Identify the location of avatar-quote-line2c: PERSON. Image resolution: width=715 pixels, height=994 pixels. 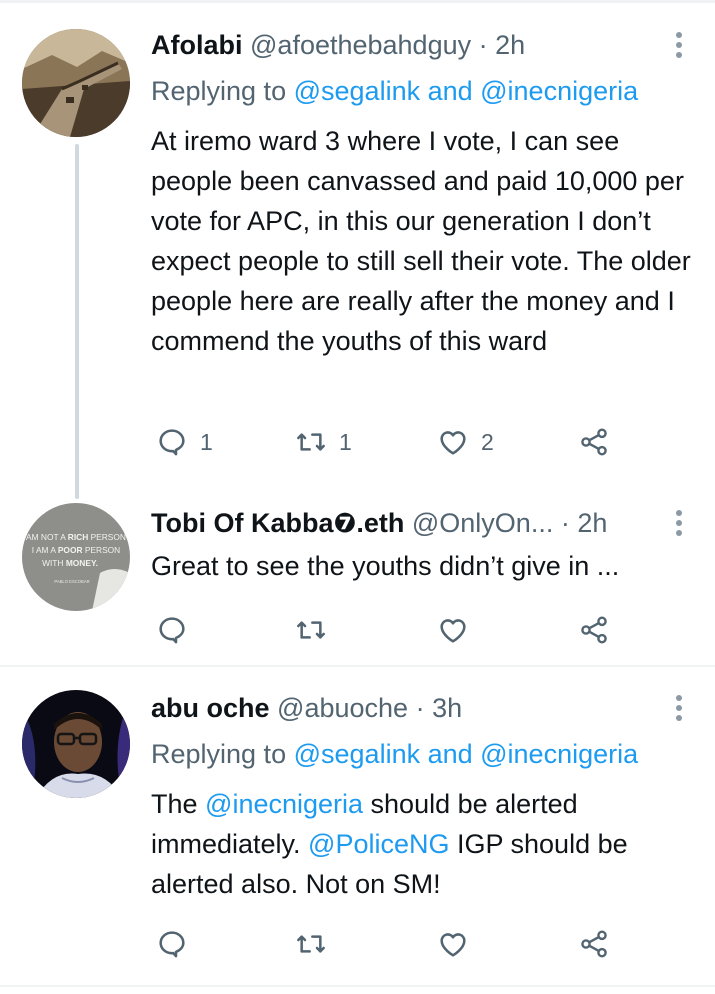
(102, 550).